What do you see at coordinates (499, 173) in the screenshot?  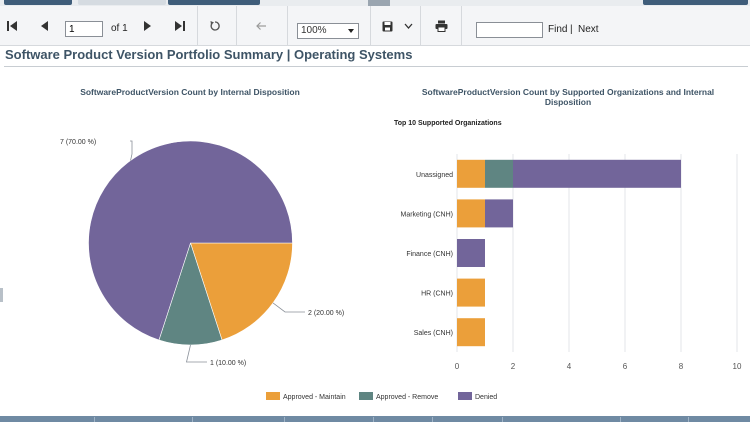 I see `bar-segment-approved-remove` at bounding box center [499, 173].